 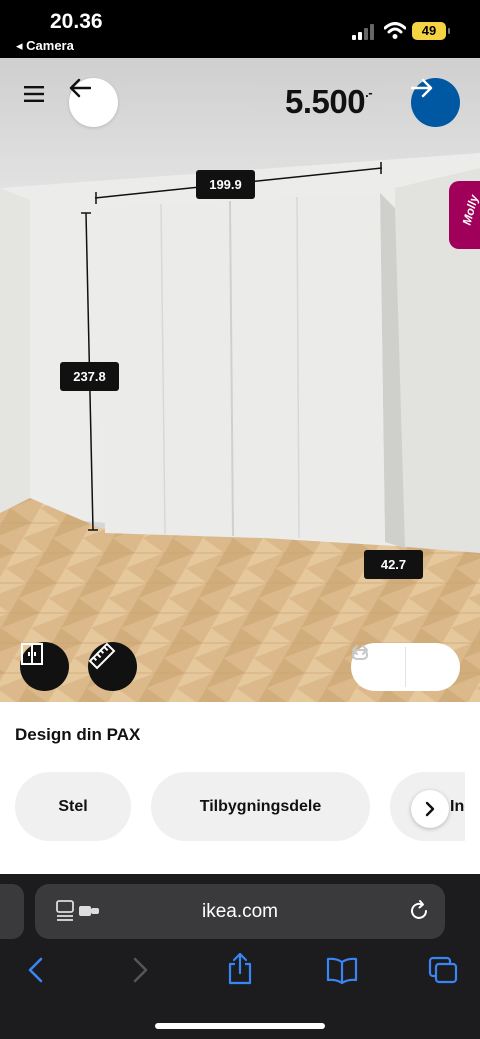 I want to click on arrow-right-icon, so click(x=422, y=88).